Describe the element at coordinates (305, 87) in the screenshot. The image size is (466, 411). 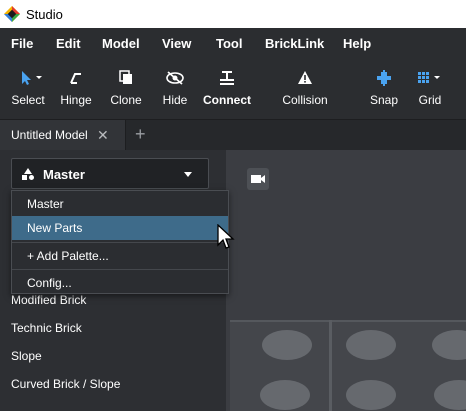
I see `collision-tool-button: Collision` at that location.